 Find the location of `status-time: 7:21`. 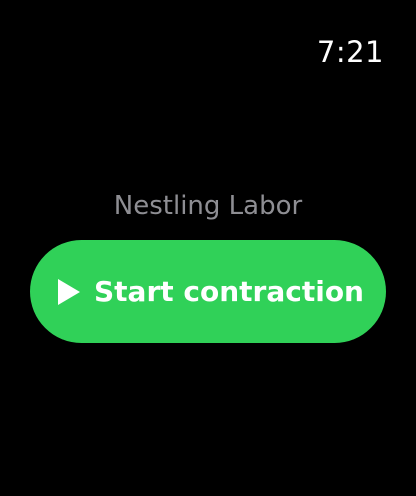

status-time: 7:21 is located at coordinates (350, 52).